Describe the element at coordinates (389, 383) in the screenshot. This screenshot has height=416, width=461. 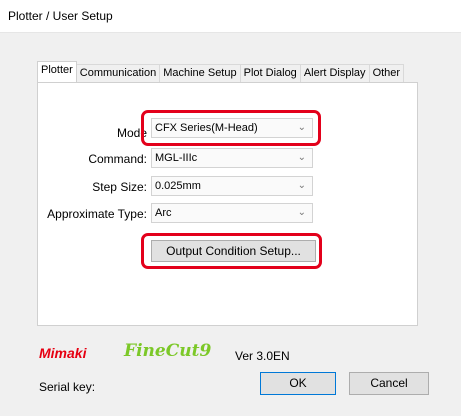
I see `cancel-button: Cancel` at that location.